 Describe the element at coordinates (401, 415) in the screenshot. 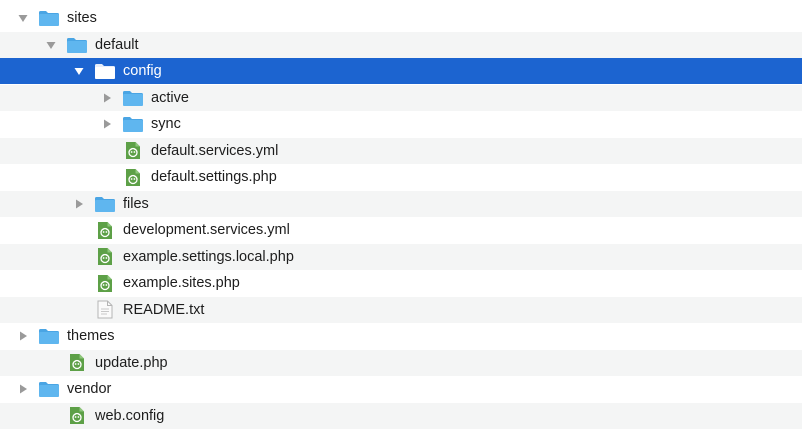

I see `tree-row: web.config` at that location.